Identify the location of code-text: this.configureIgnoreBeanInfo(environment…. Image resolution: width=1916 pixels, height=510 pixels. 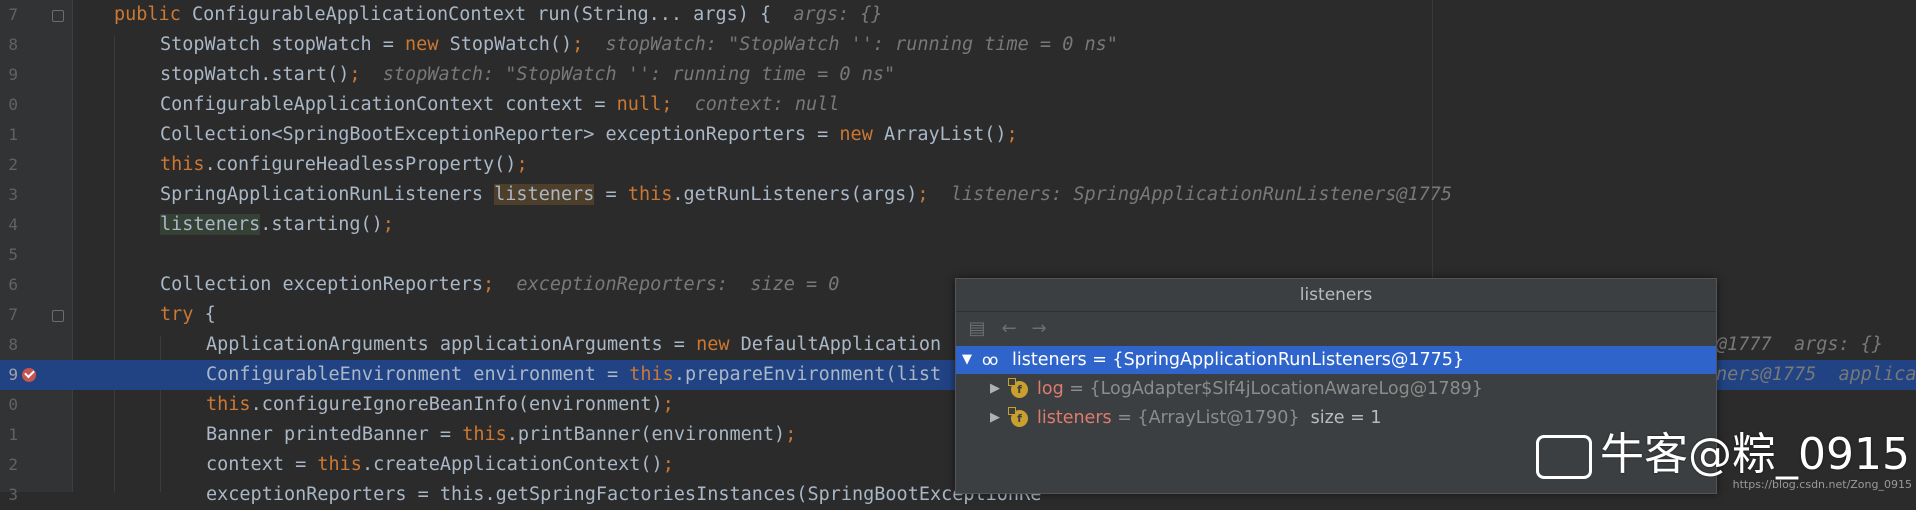
(440, 405).